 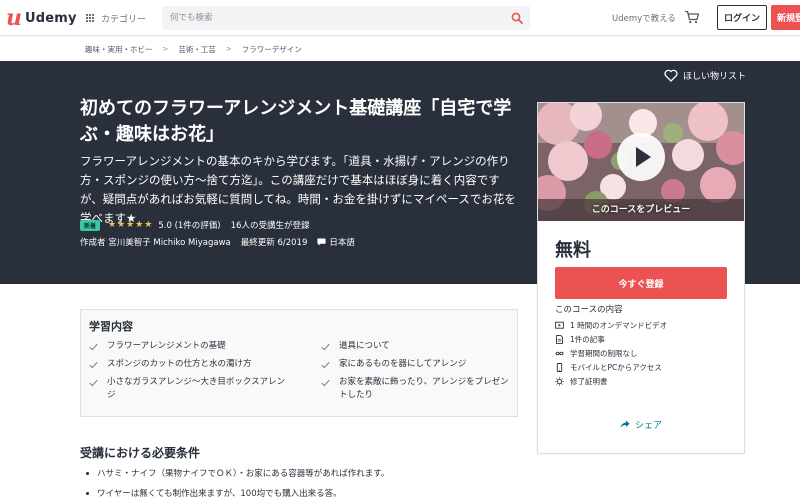 I want to click on list-item: ワイヤーは無くても制作出来ますが、100均でも購入出来る答。, so click(x=214, y=493).